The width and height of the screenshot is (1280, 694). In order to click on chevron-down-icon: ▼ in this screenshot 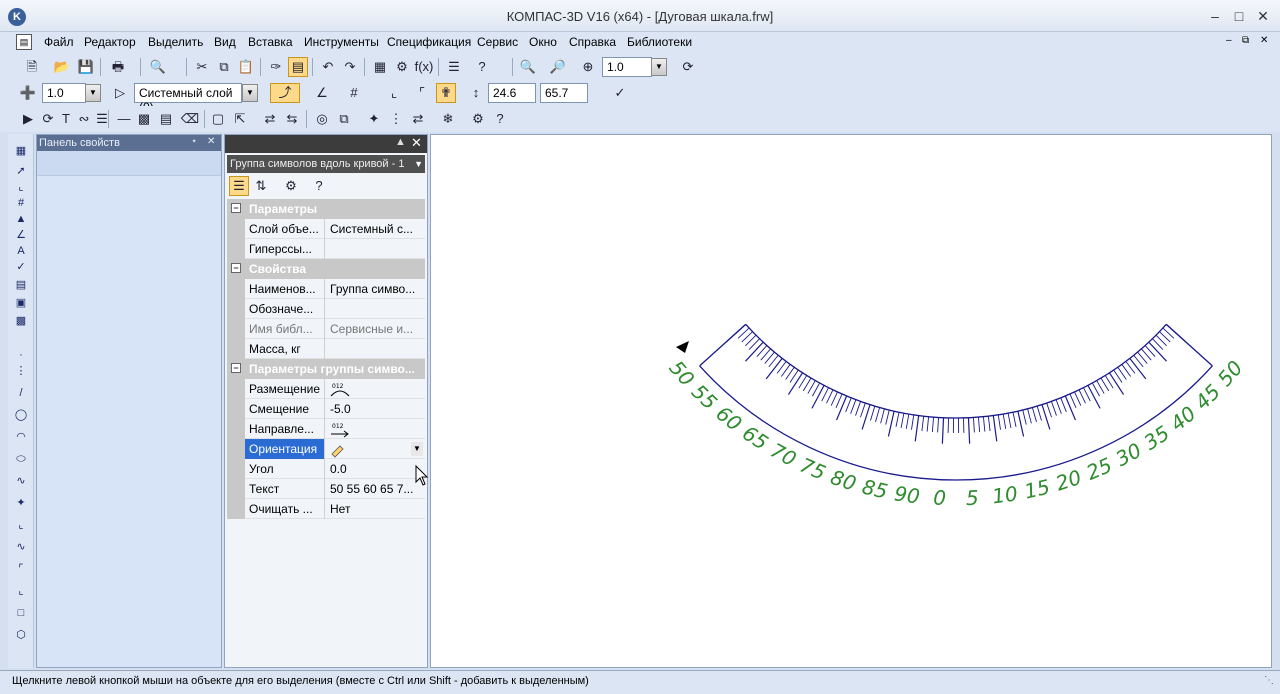, I will do `click(417, 449)`.